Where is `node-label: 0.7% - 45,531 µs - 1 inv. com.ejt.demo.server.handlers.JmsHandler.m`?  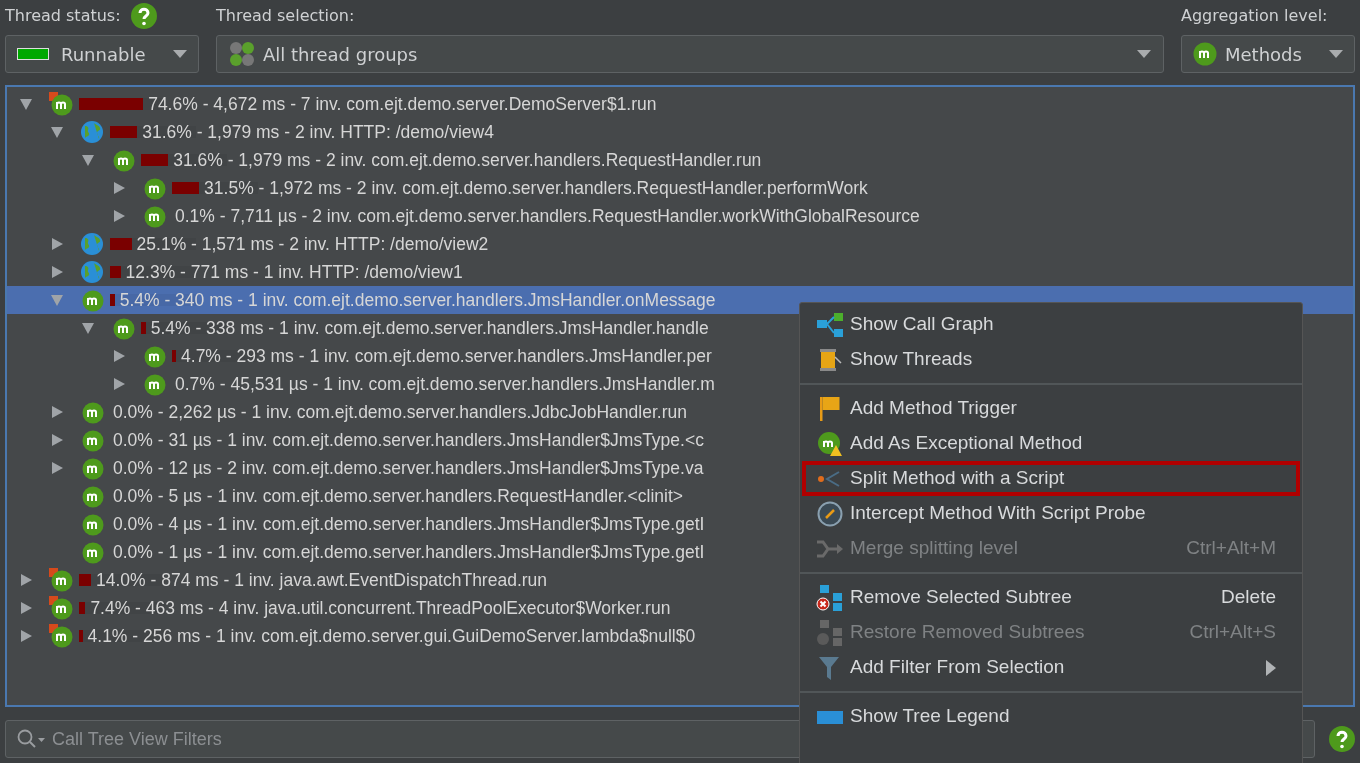
node-label: 0.7% - 45,531 µs - 1 inv. com.ejt.demo.server.handlers.JmsHandler.m is located at coordinates (445, 384).